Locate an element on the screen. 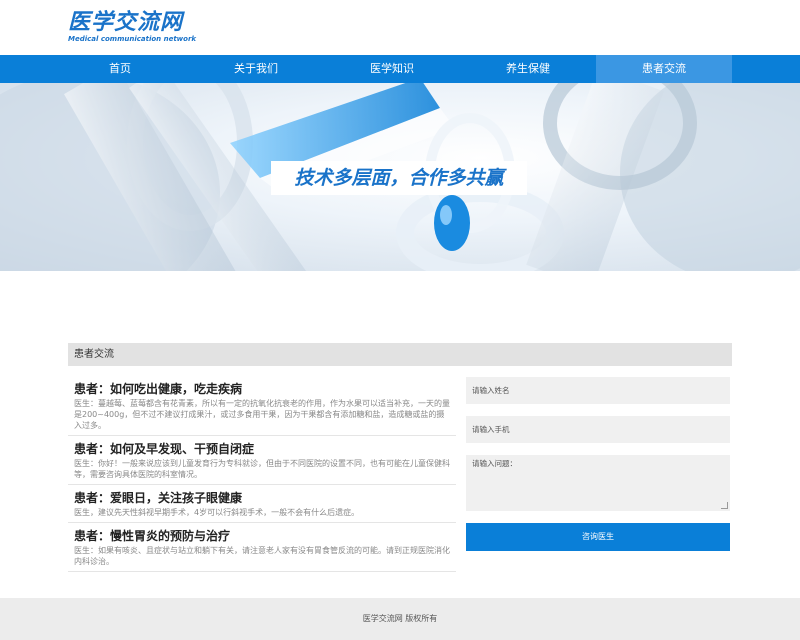 The image size is (800, 640). resize-grip-icon is located at coordinates (724, 505).